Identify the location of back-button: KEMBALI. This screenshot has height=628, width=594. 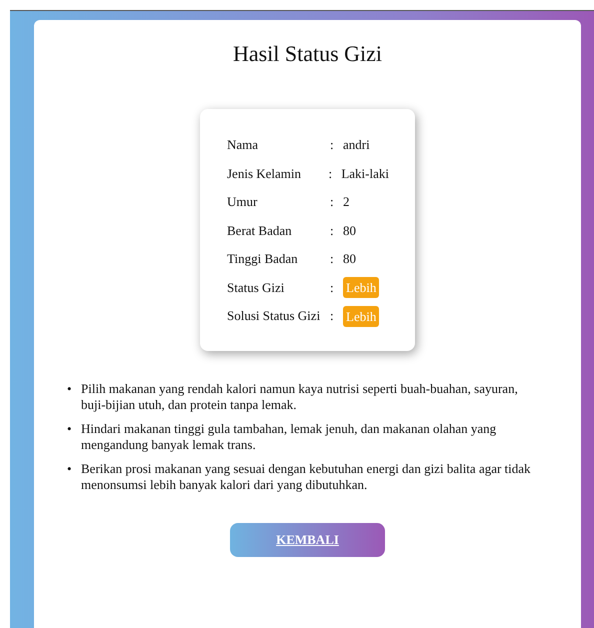
(307, 539).